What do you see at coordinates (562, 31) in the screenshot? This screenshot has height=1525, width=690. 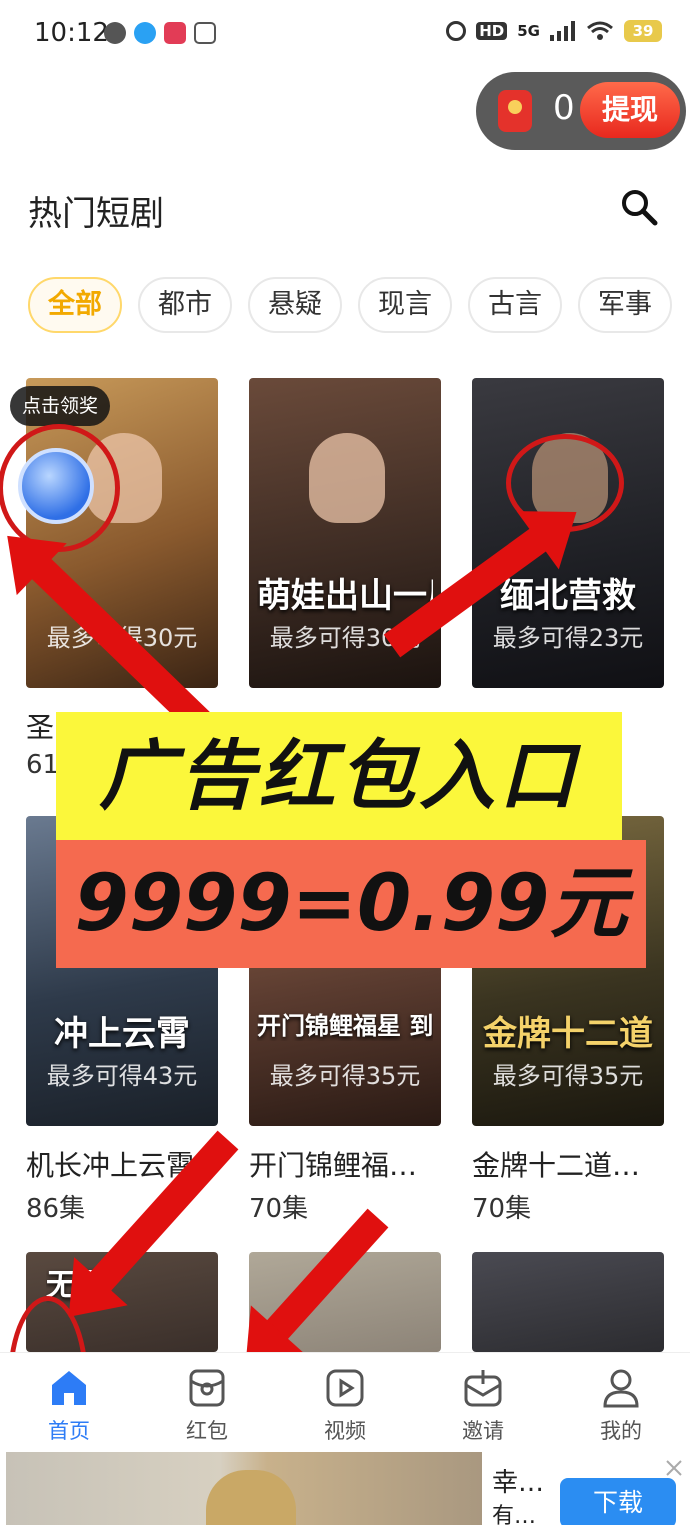 I see `signal-icon` at bounding box center [562, 31].